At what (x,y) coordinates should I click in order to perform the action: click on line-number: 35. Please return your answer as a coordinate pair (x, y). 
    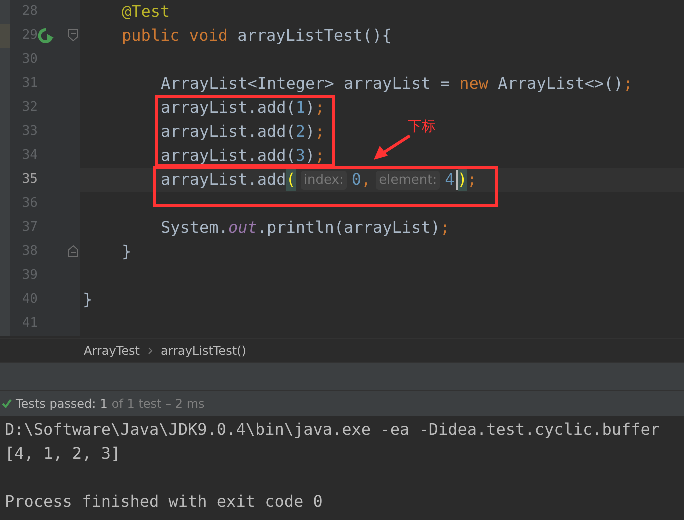
    Looking at the image, I should click on (29, 180).